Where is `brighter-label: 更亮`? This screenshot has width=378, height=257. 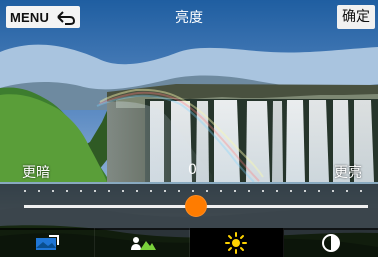
brighter-label: 更亮 is located at coordinates (348, 173).